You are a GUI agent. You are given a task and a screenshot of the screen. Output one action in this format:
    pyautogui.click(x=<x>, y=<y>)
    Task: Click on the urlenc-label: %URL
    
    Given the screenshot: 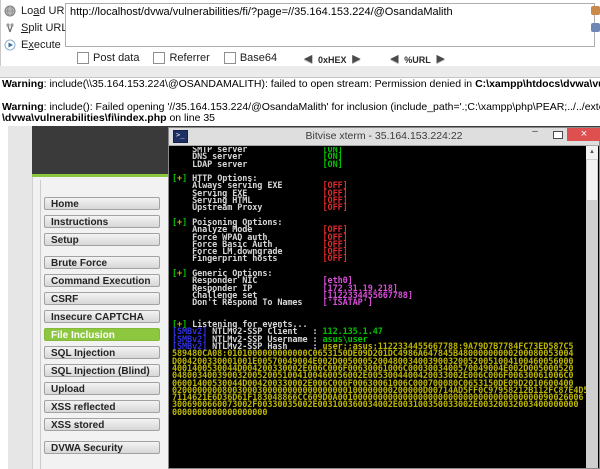 What is the action you would take?
    pyautogui.click(x=417, y=60)
    